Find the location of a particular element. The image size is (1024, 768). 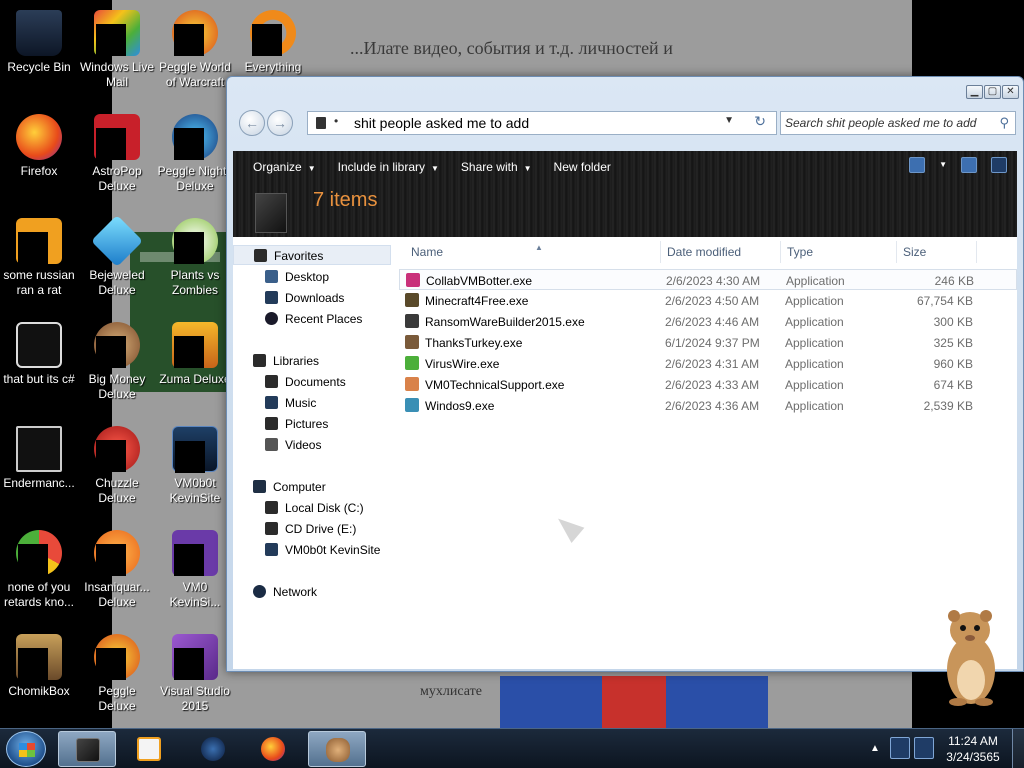

column-header-date: Date modified is located at coordinates (721, 252).